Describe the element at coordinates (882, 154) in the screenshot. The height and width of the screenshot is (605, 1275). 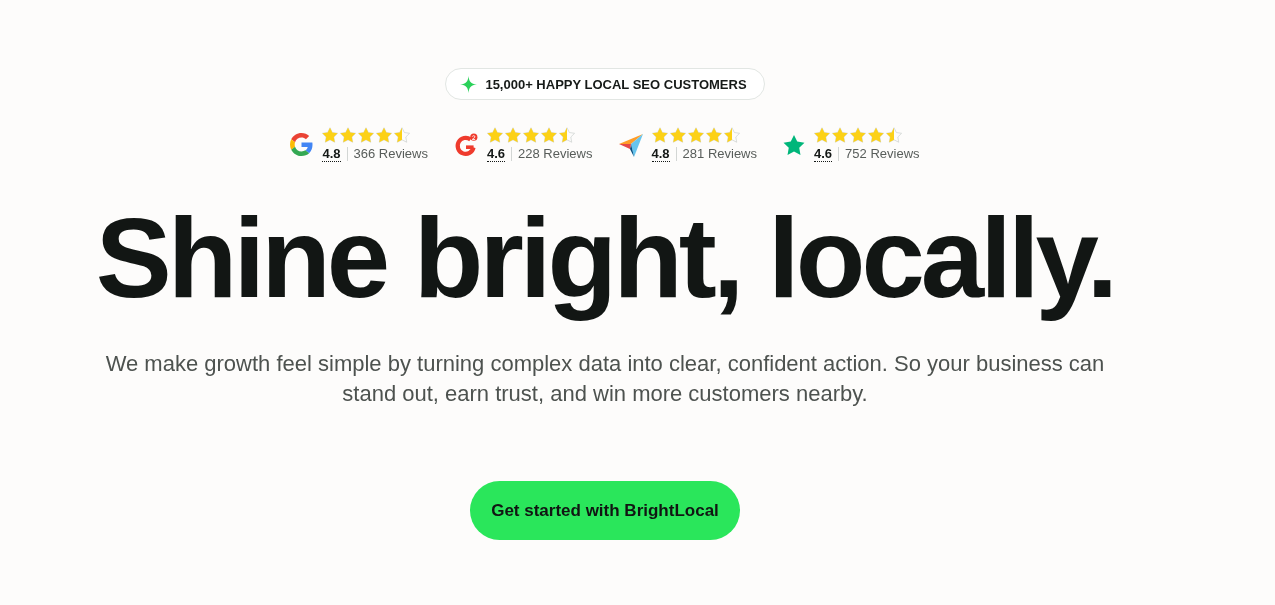
I see `review-count: 752 Reviews` at that location.